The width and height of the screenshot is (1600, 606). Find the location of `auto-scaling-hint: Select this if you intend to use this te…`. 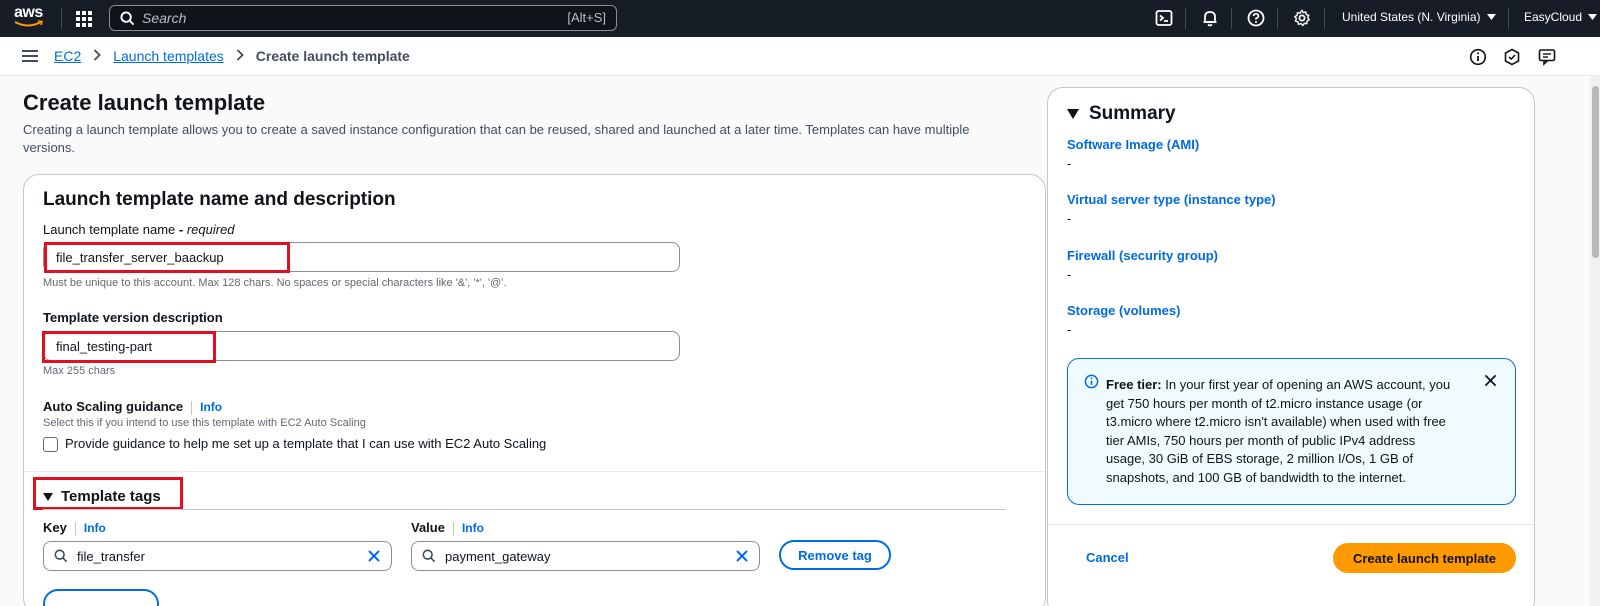

auto-scaling-hint: Select this if you intend to use this te… is located at coordinates (204, 423).